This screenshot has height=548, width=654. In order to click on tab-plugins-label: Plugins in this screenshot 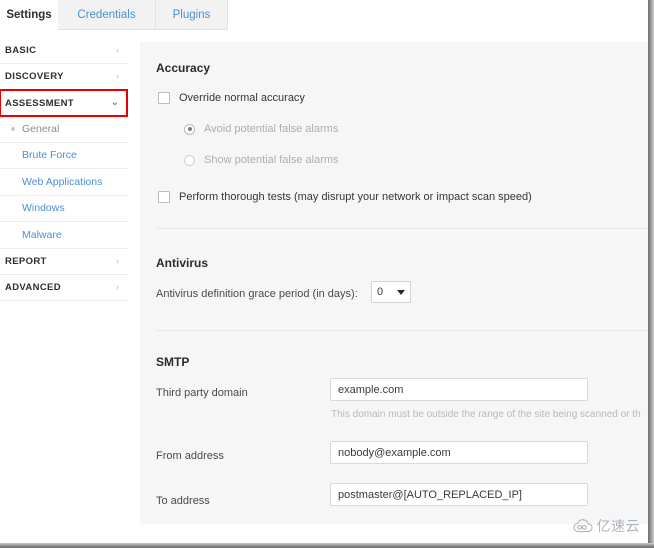, I will do `click(191, 14)`.